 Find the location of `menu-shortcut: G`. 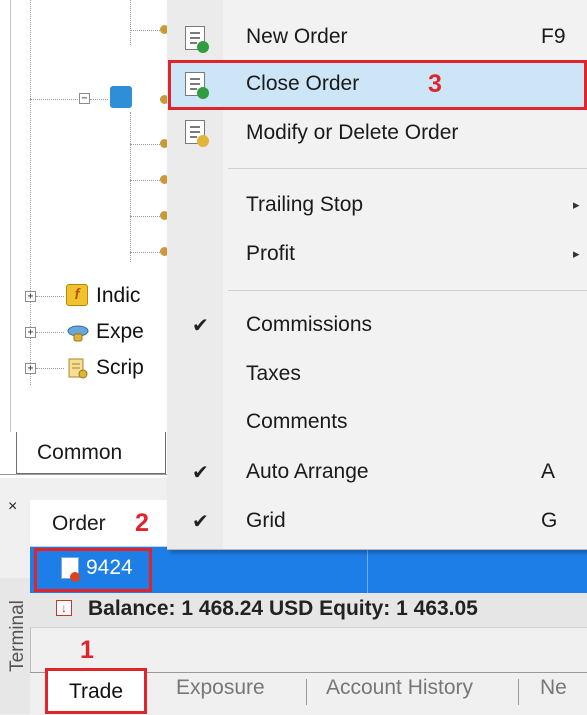

menu-shortcut: G is located at coordinates (549, 520).